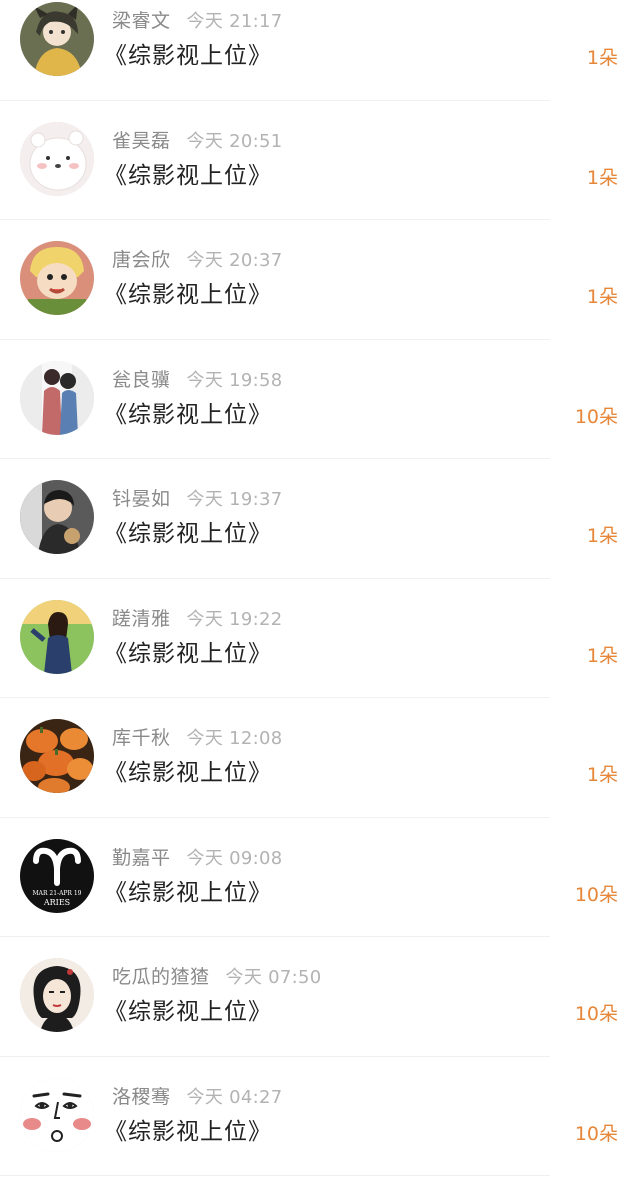  I want to click on timestamp: 今天 21:17, so click(235, 21).